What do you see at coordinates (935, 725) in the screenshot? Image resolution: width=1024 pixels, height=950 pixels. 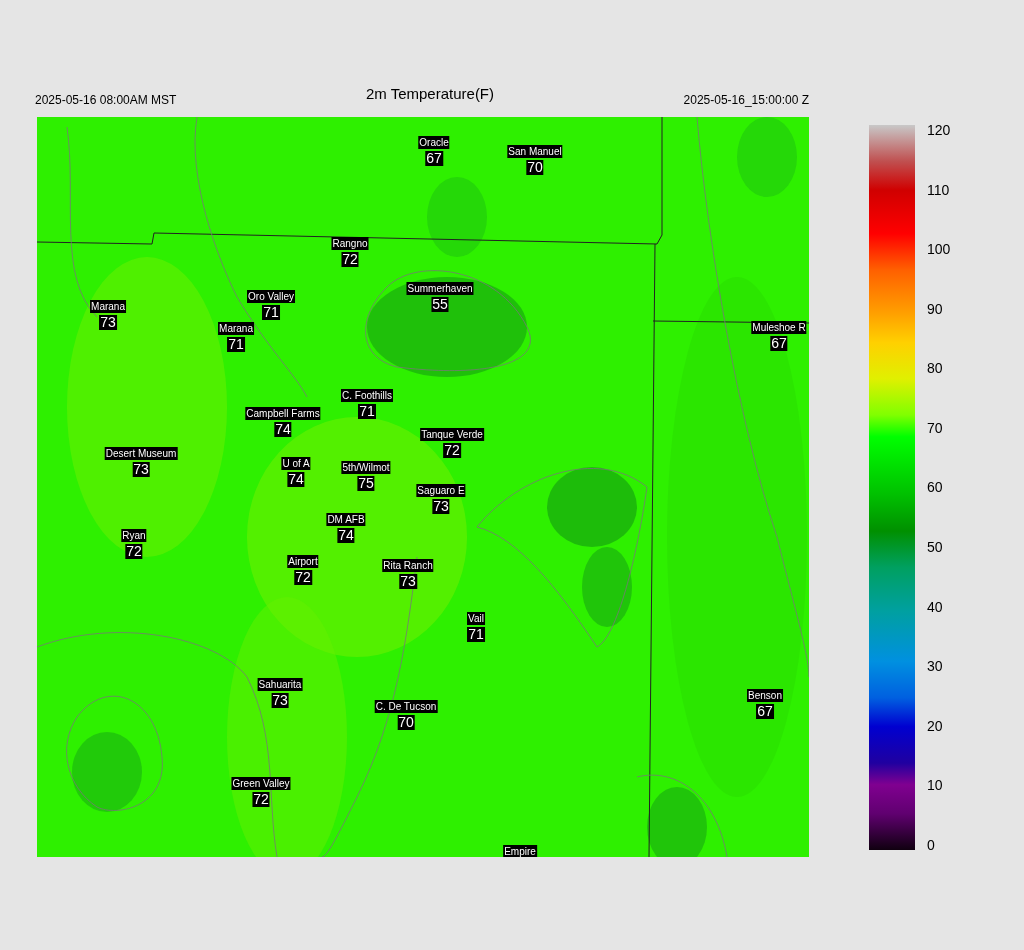 I see `scale-tick-label: 20` at bounding box center [935, 725].